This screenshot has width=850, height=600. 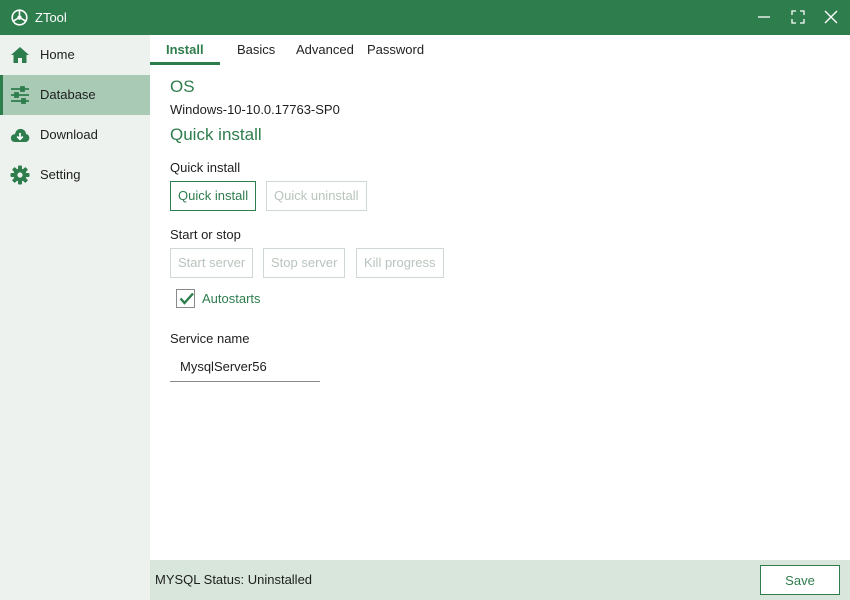 What do you see at coordinates (20, 135) in the screenshot?
I see `cloud-download-icon` at bounding box center [20, 135].